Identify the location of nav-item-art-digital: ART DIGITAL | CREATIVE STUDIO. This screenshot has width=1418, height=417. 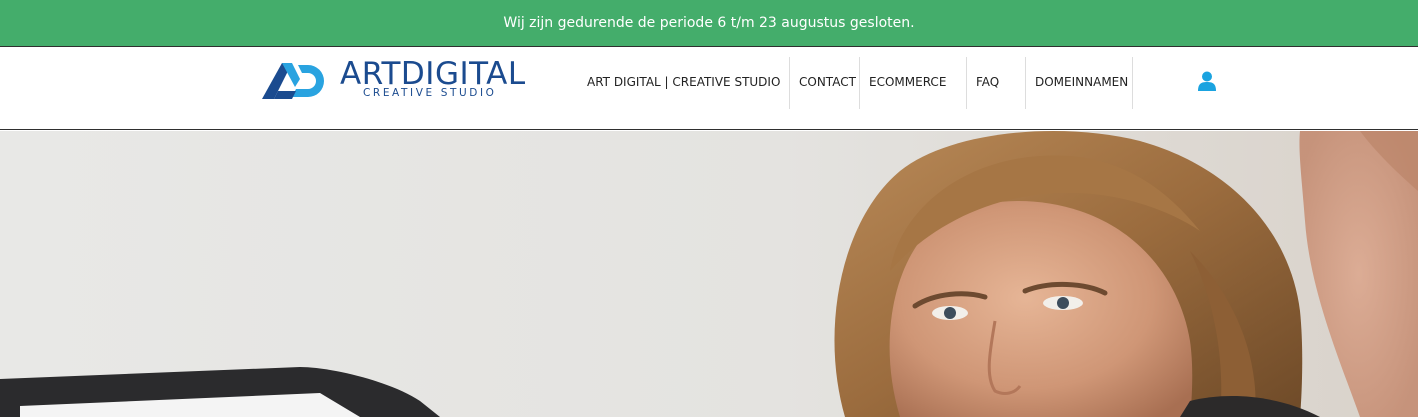
(683, 82).